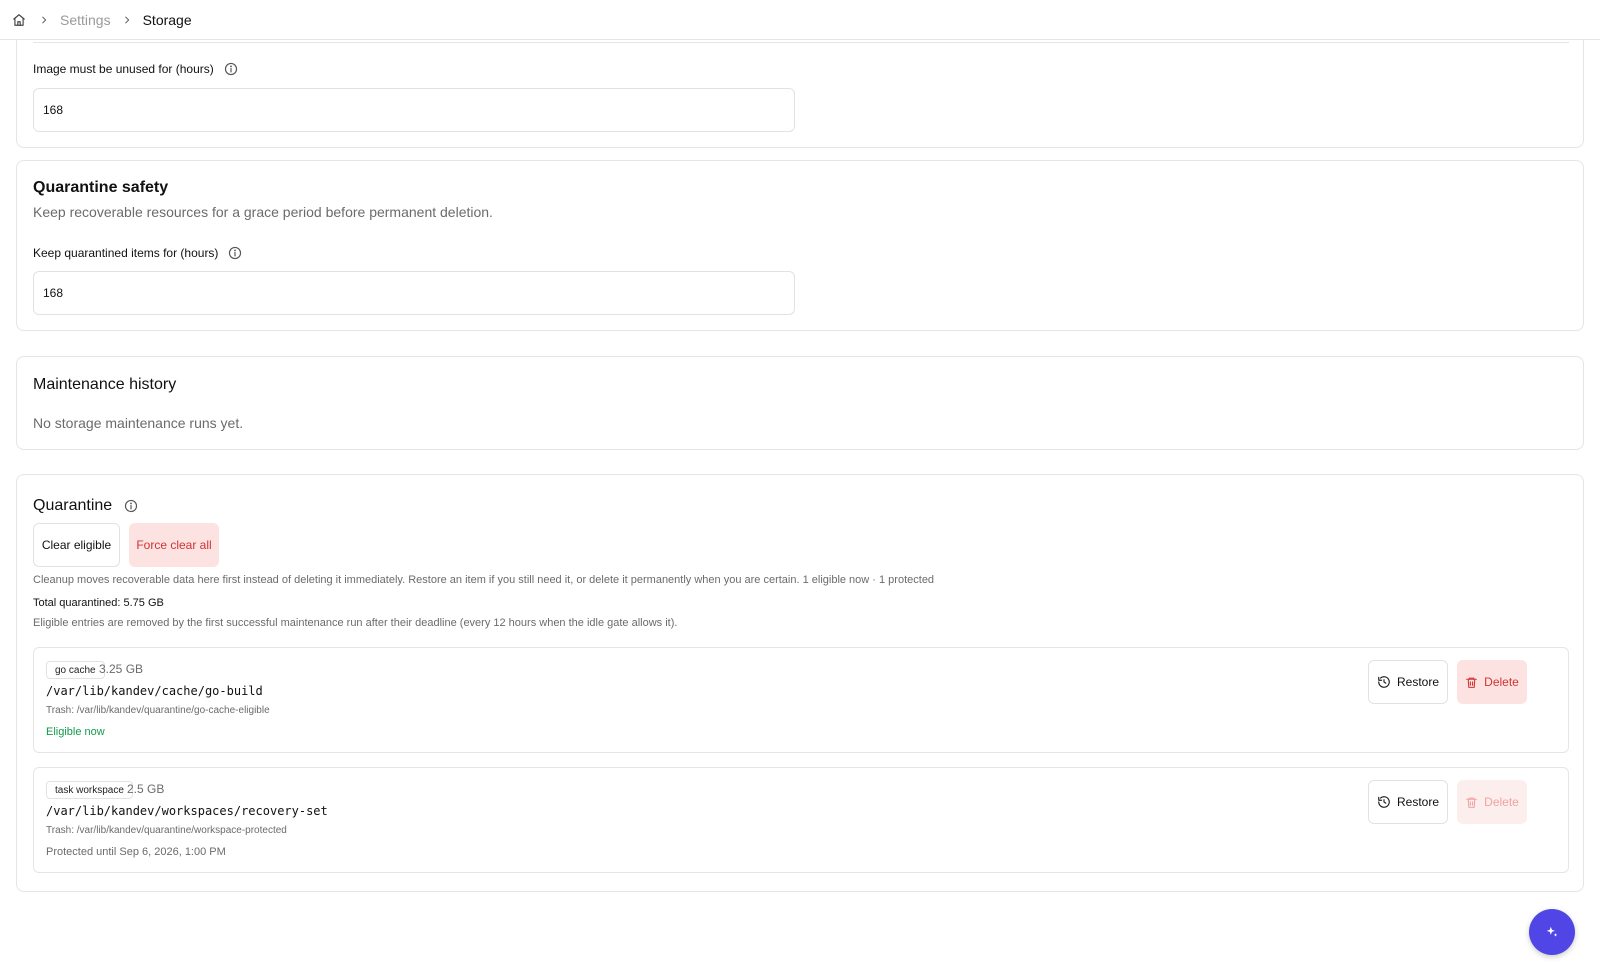 This screenshot has width=1600, height=980. I want to click on delete-button-disabled: Delete, so click(1492, 802).